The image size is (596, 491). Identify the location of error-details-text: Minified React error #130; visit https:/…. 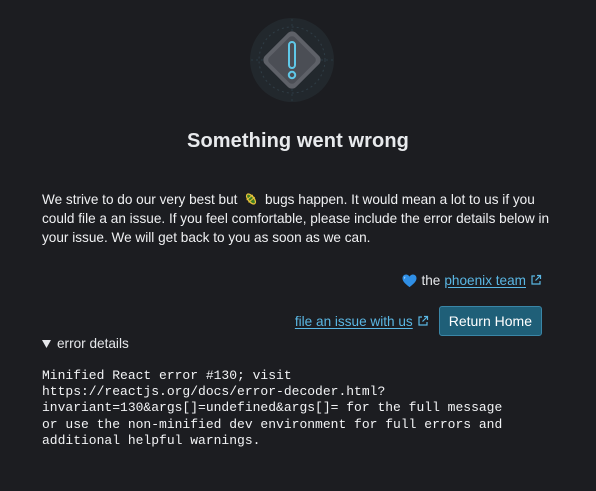
(272, 408).